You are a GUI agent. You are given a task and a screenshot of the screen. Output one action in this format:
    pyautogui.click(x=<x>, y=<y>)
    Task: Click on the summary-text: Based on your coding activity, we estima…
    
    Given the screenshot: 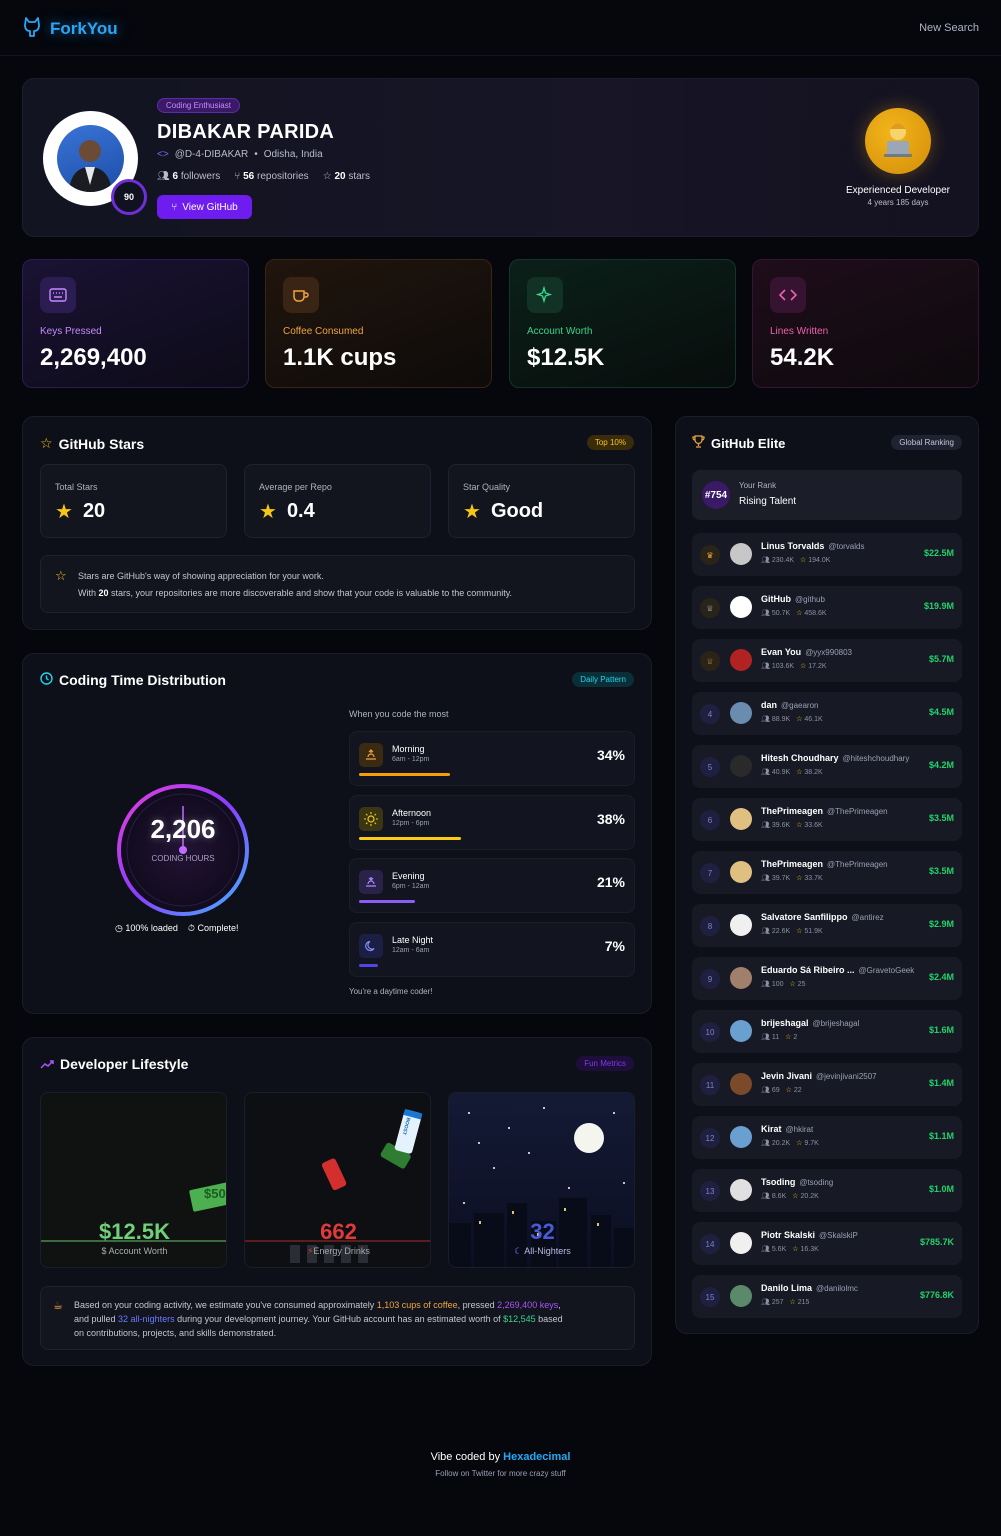 What is the action you would take?
    pyautogui.click(x=318, y=1319)
    